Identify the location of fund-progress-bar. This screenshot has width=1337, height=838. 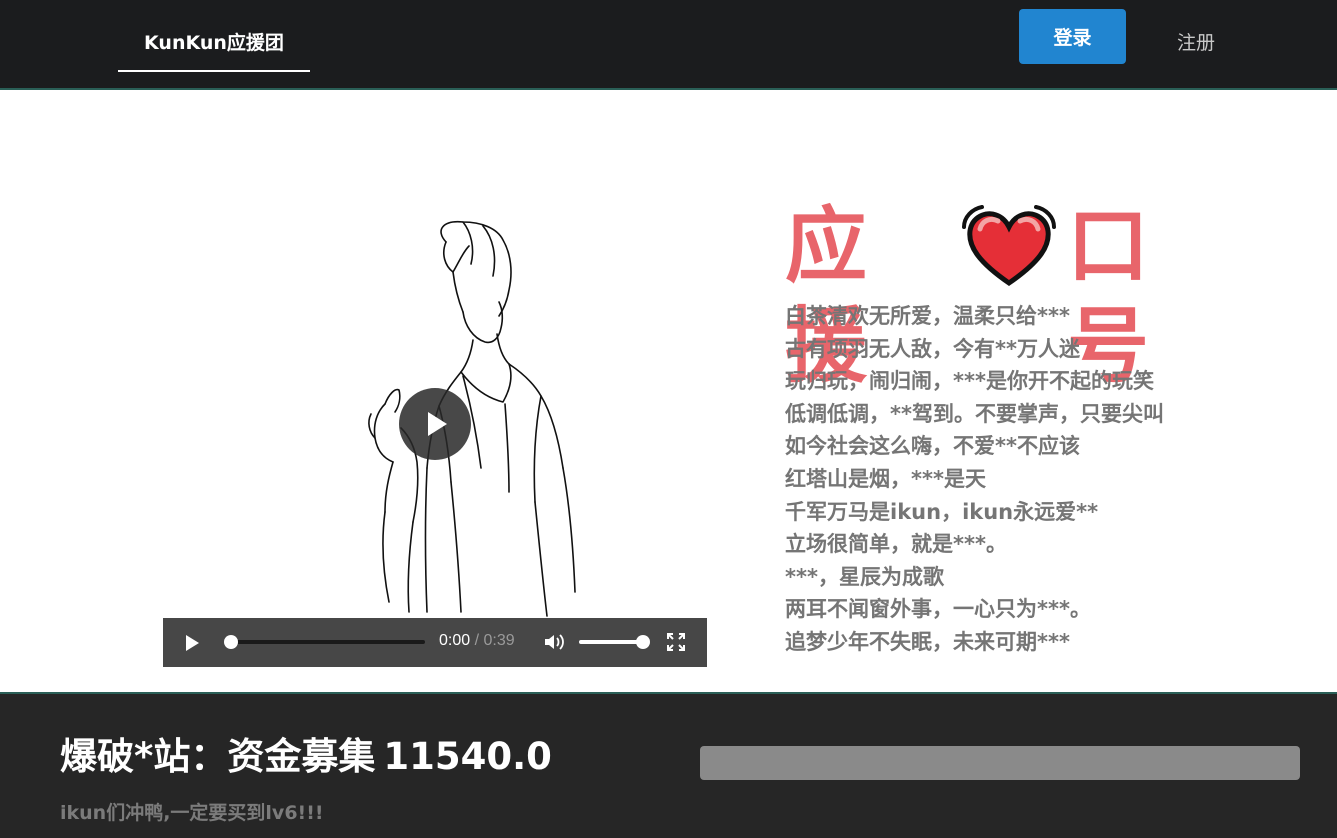
(1000, 763).